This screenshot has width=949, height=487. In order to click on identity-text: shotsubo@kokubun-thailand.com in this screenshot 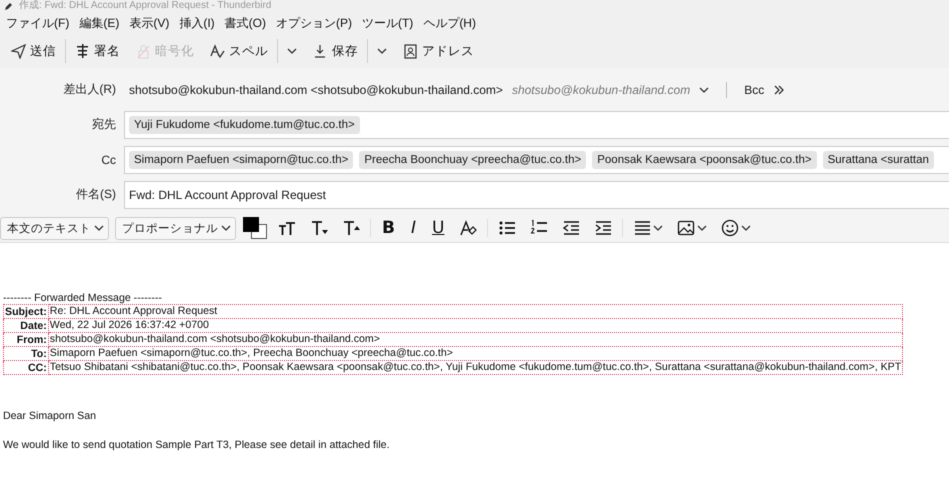, I will do `click(601, 89)`.